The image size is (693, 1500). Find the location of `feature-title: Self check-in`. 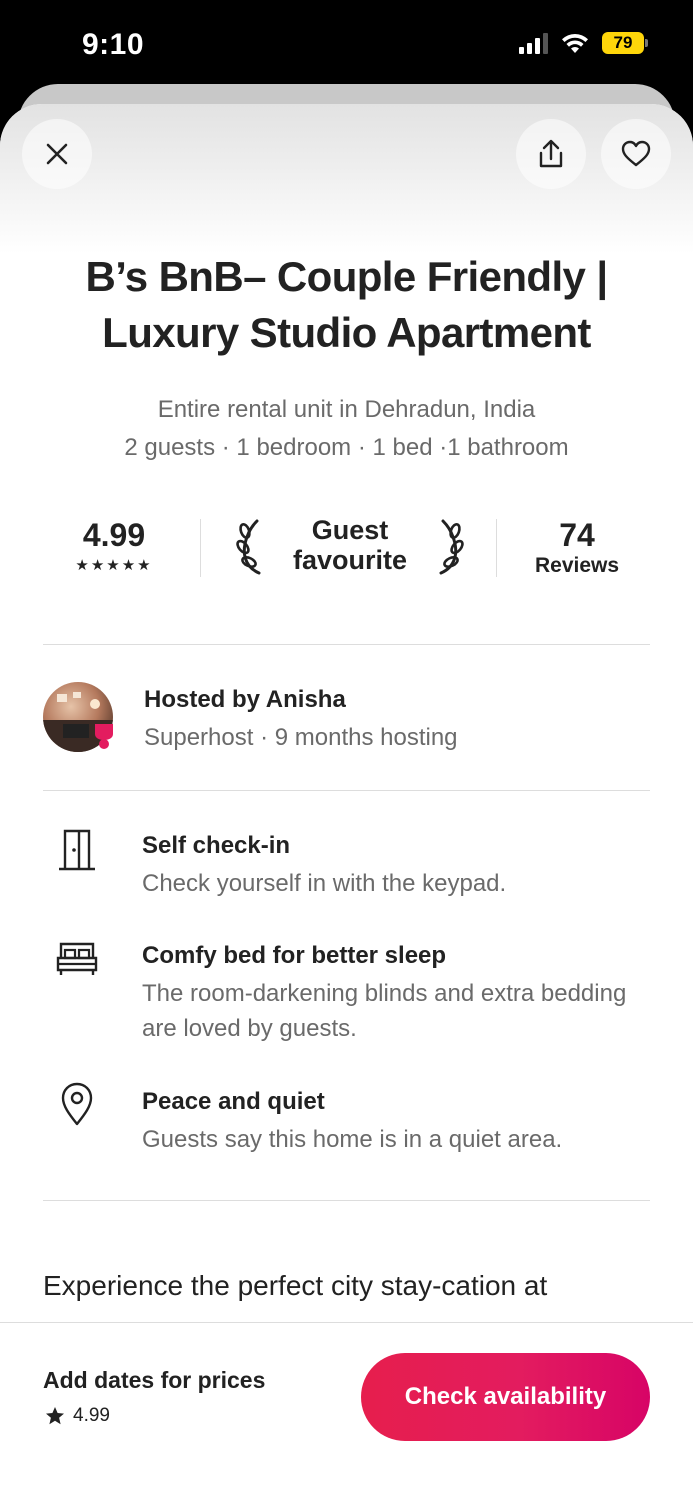

feature-title: Self check-in is located at coordinates (216, 845).